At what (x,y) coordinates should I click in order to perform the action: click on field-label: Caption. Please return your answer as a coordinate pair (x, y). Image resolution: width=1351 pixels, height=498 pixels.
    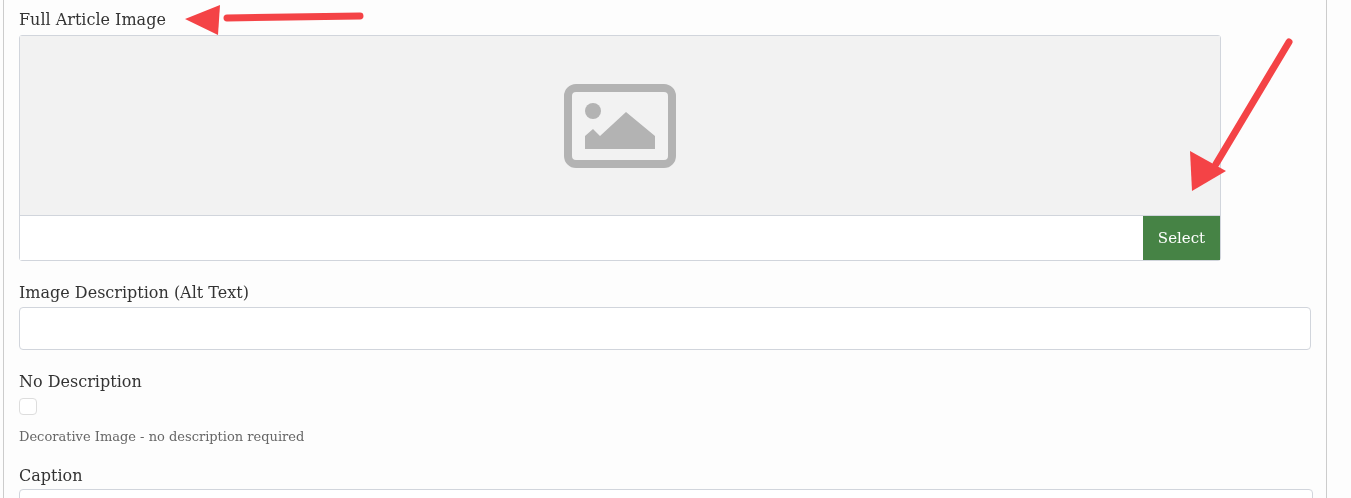
    Looking at the image, I should click on (51, 476).